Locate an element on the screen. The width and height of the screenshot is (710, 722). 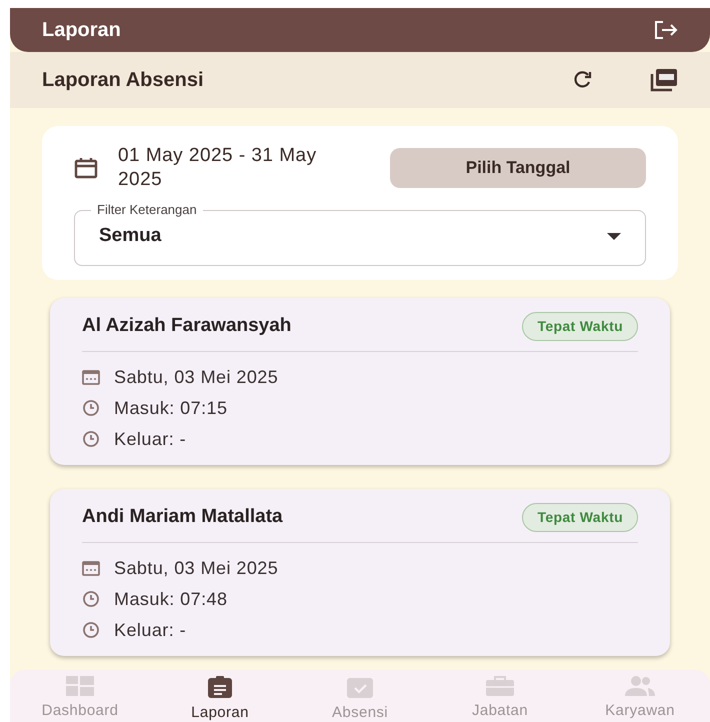
nav-tab: Karyawan is located at coordinates (640, 699).